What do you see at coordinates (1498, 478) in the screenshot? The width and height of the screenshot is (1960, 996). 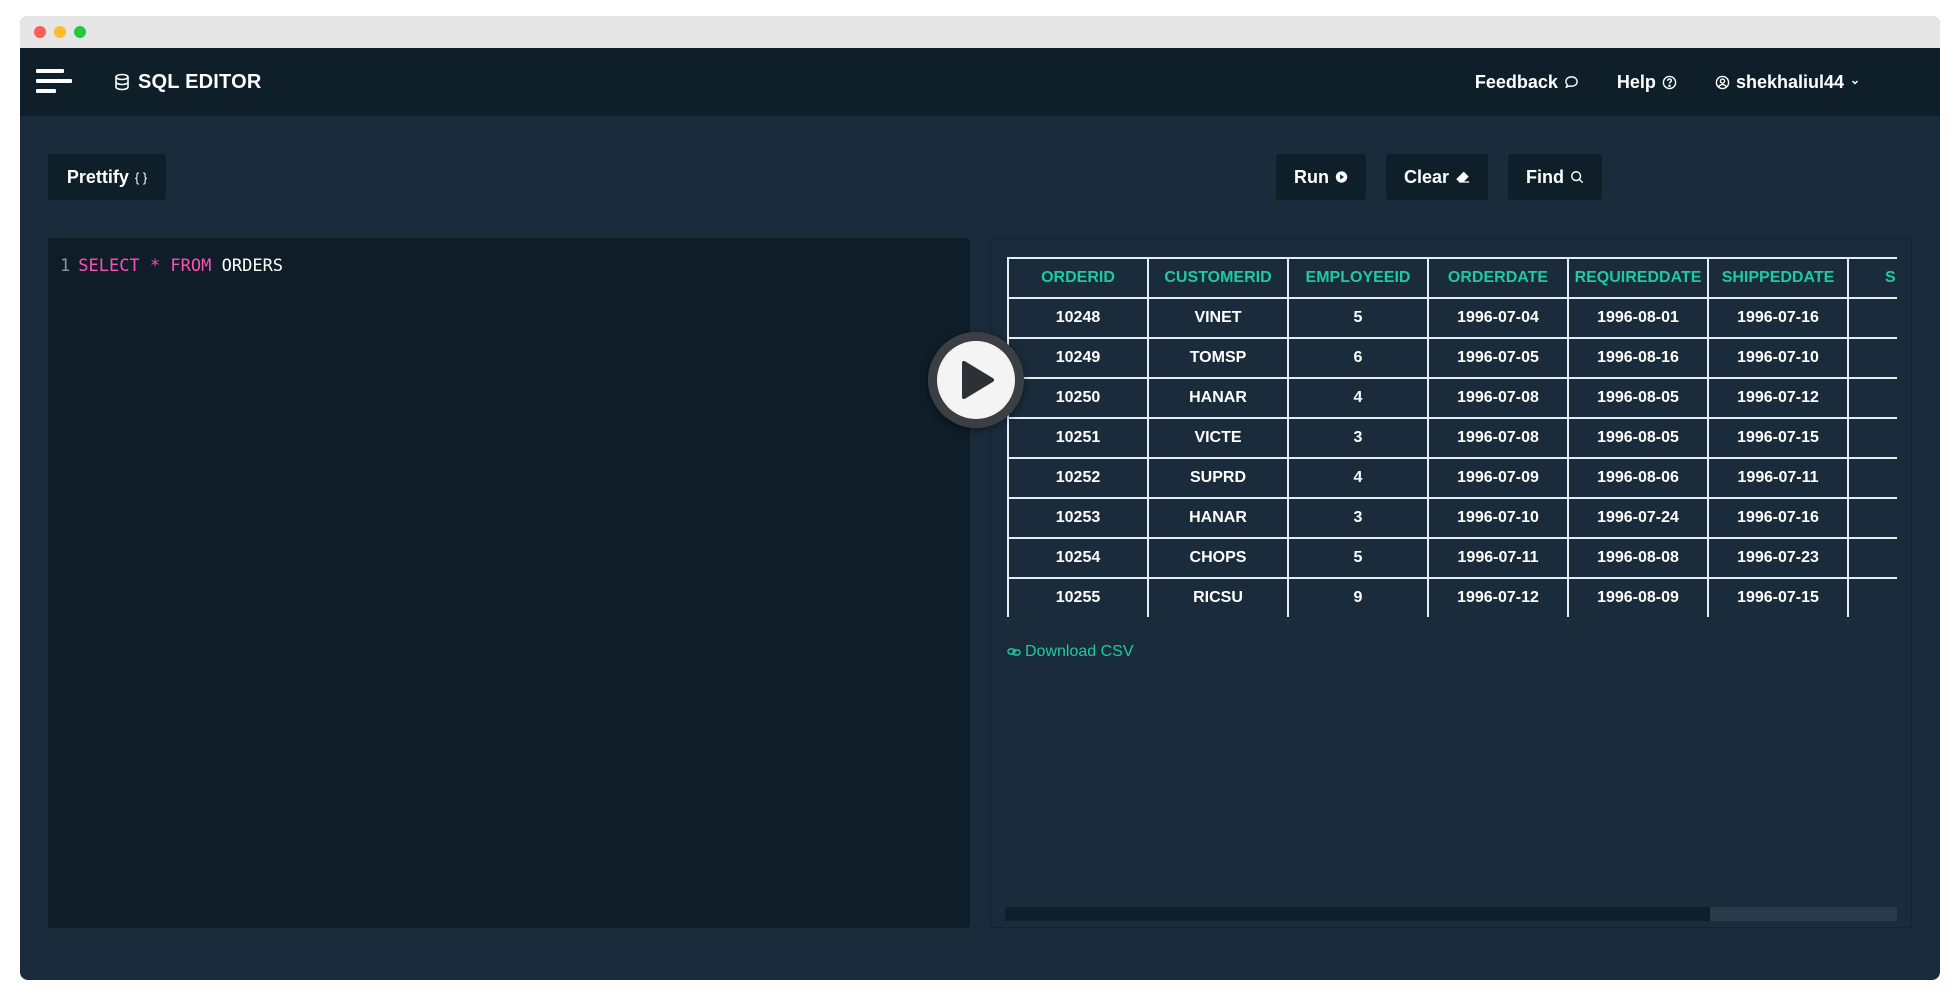 I see `table-cell: 1996-07-09` at bounding box center [1498, 478].